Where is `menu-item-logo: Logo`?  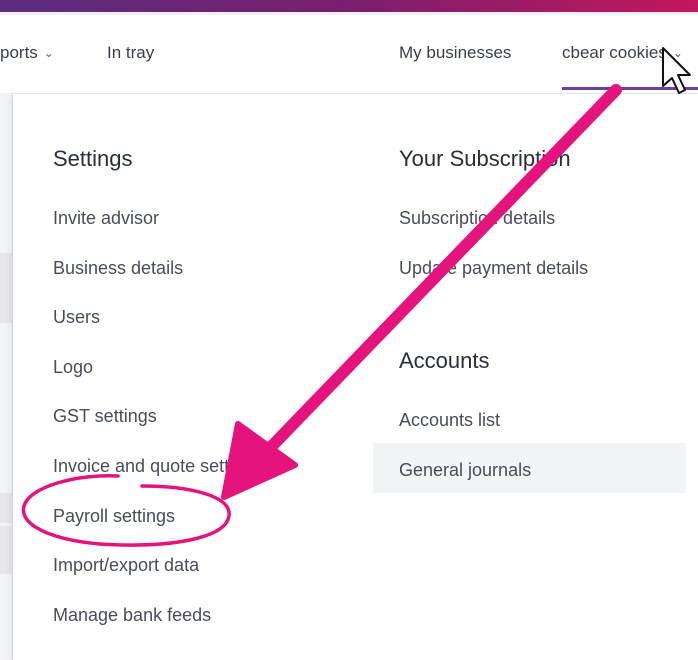
menu-item-logo: Logo is located at coordinates (73, 367).